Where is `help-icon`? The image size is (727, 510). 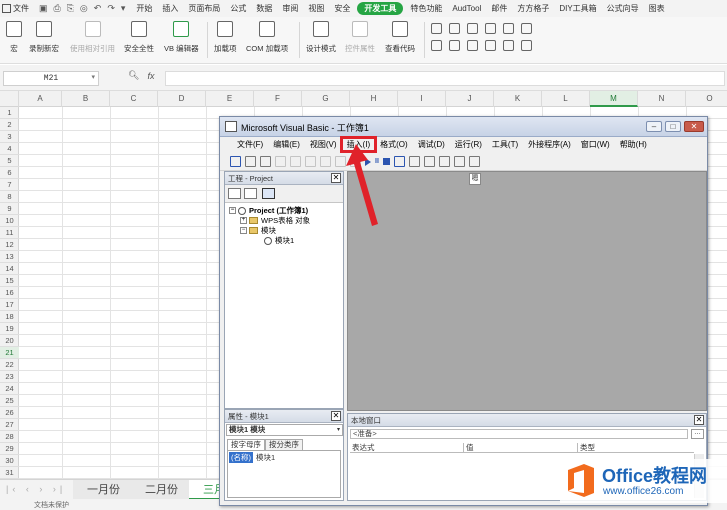 help-icon is located at coordinates (474, 161).